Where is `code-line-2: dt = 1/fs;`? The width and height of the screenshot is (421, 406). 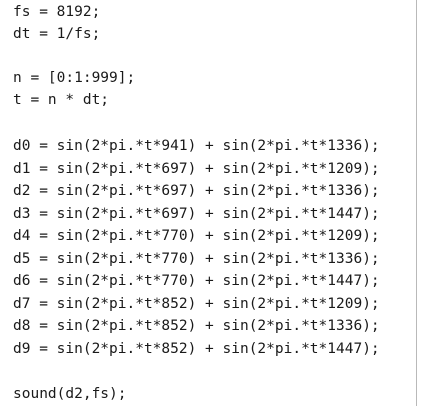
code-line-2: dt = 1/fs; is located at coordinates (56, 34).